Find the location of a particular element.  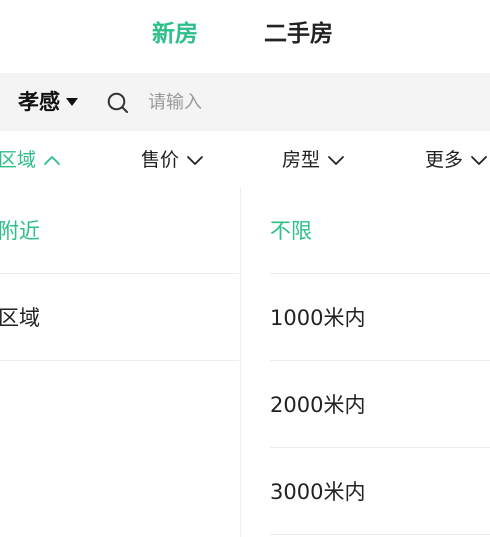

filter-layout: 房型 is located at coordinates (313, 160).